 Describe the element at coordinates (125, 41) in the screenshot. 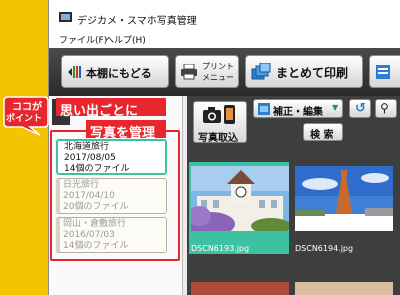

I see `menu-help: ヘルプ(H)` at that location.